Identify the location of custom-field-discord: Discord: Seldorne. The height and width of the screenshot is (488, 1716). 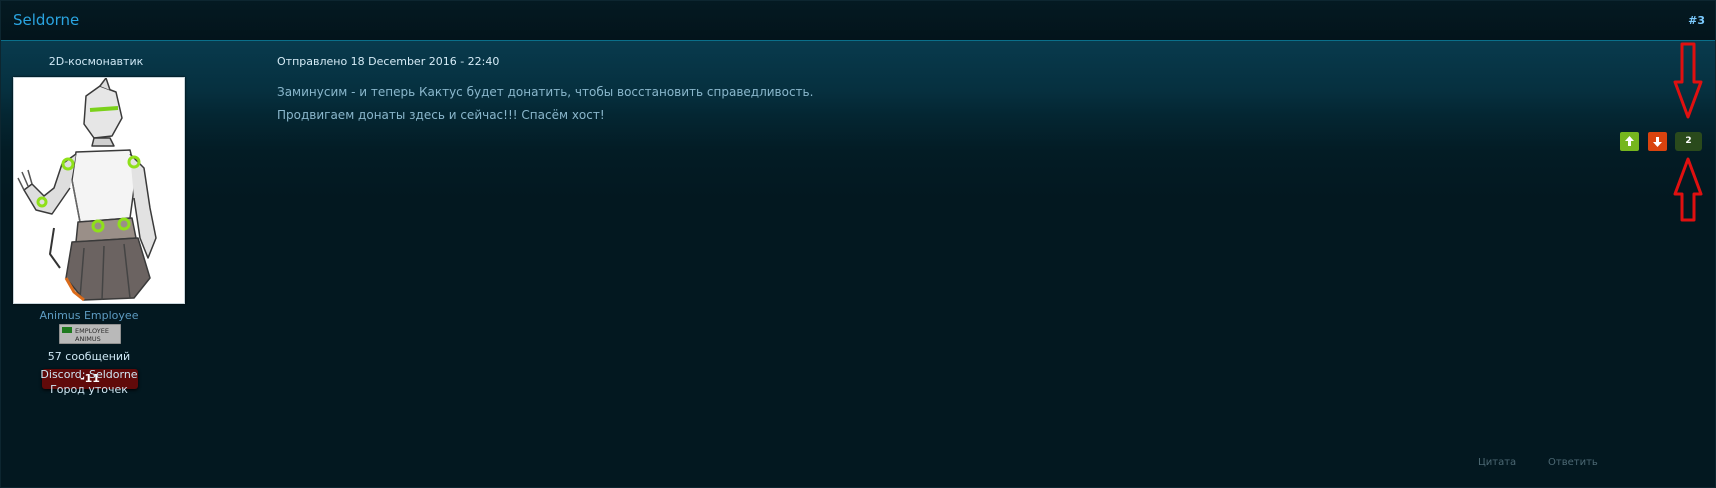
(89, 374).